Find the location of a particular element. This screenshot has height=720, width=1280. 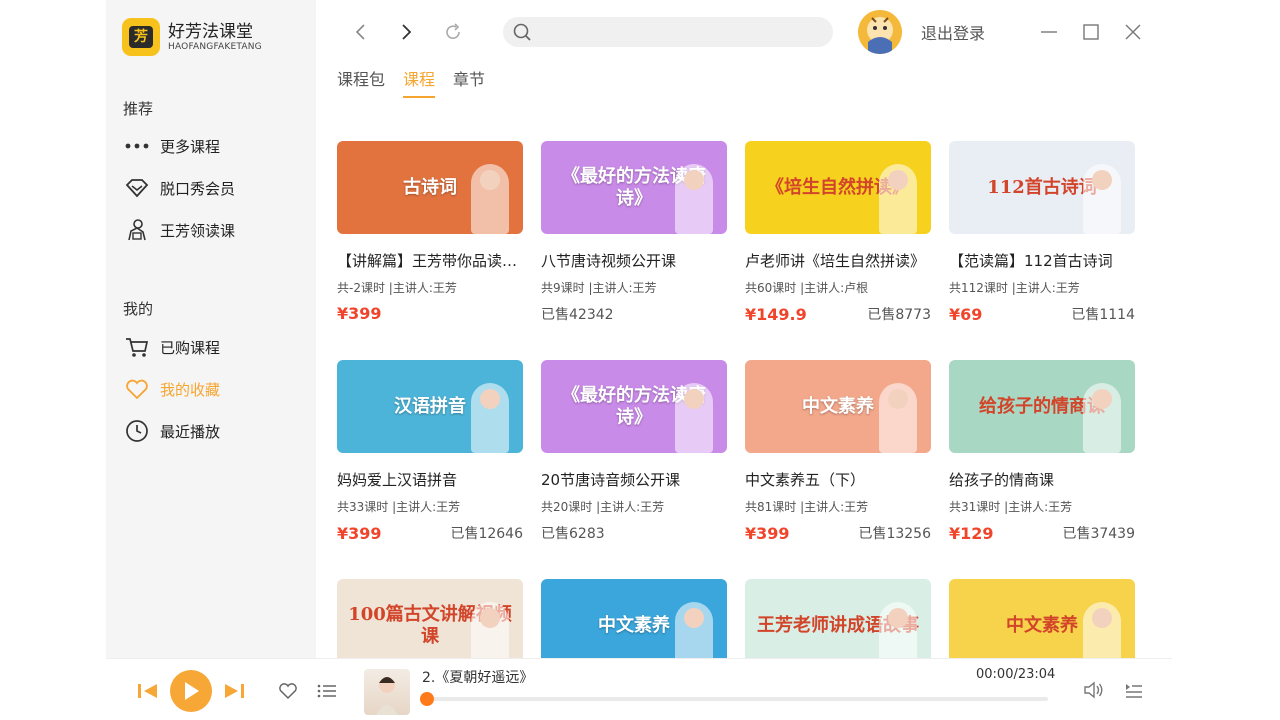

minimize-button is located at coordinates (1049, 32).